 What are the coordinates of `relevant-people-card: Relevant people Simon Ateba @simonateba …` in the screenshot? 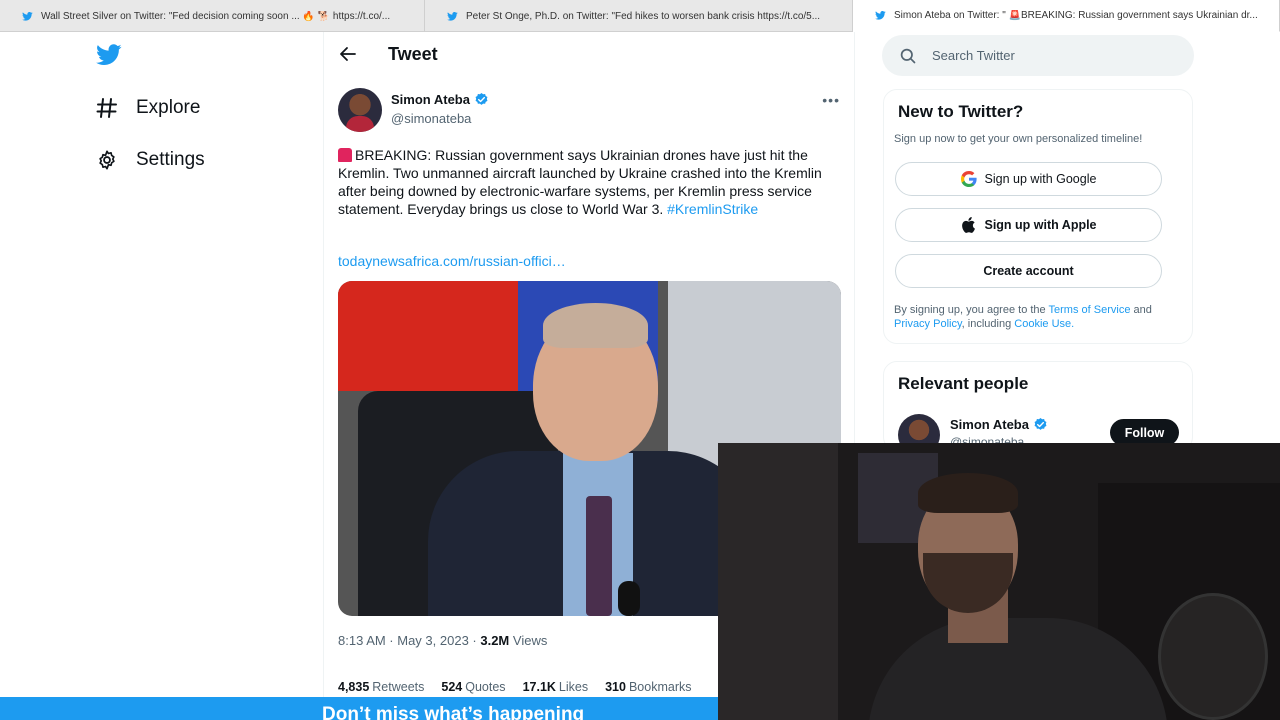 It's located at (1038, 408).